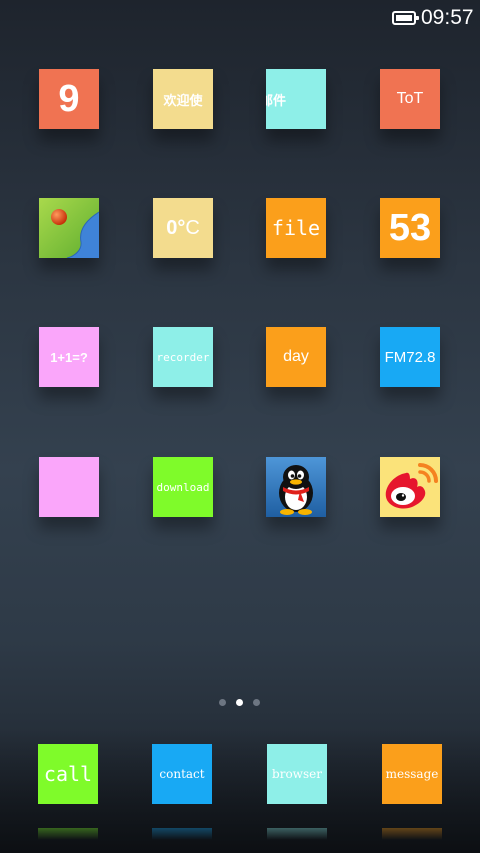 The width and height of the screenshot is (480, 853). I want to click on app-tile-blank, so click(69, 487).